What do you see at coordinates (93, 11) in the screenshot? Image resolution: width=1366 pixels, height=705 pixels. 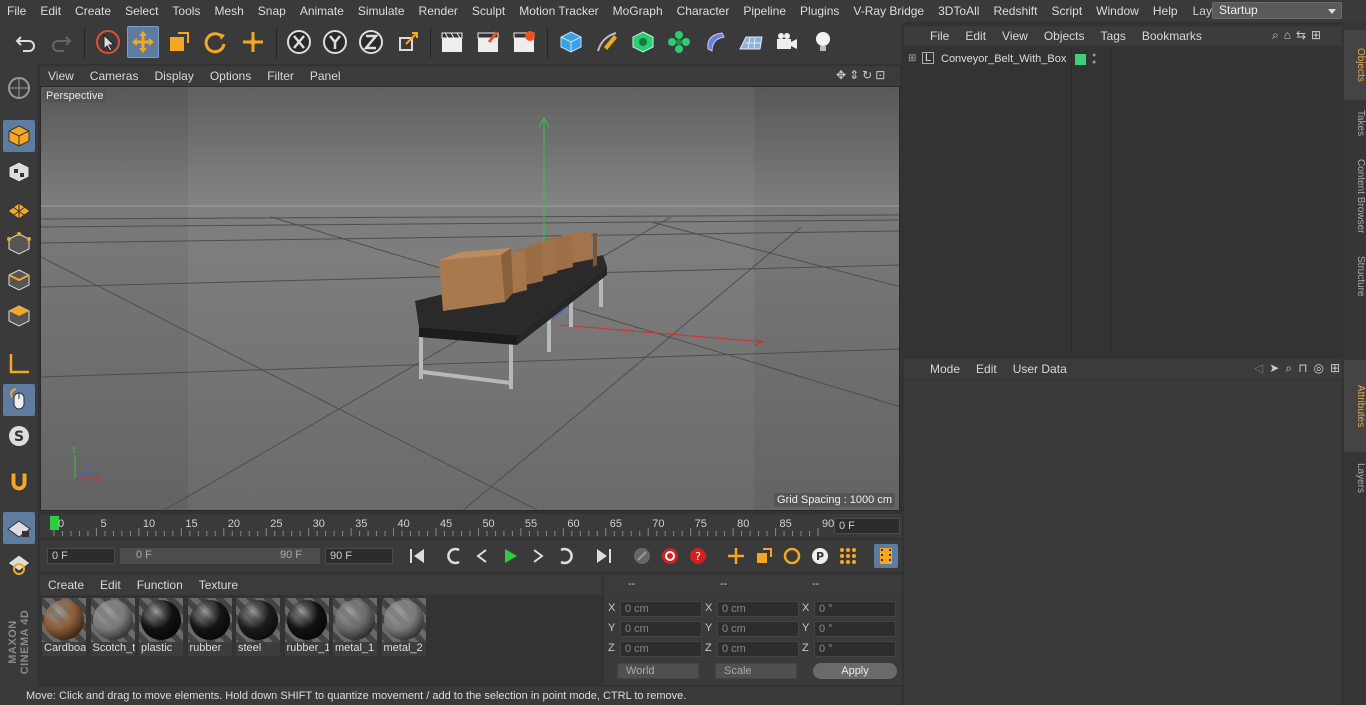 I see `menu-create: Create` at bounding box center [93, 11].